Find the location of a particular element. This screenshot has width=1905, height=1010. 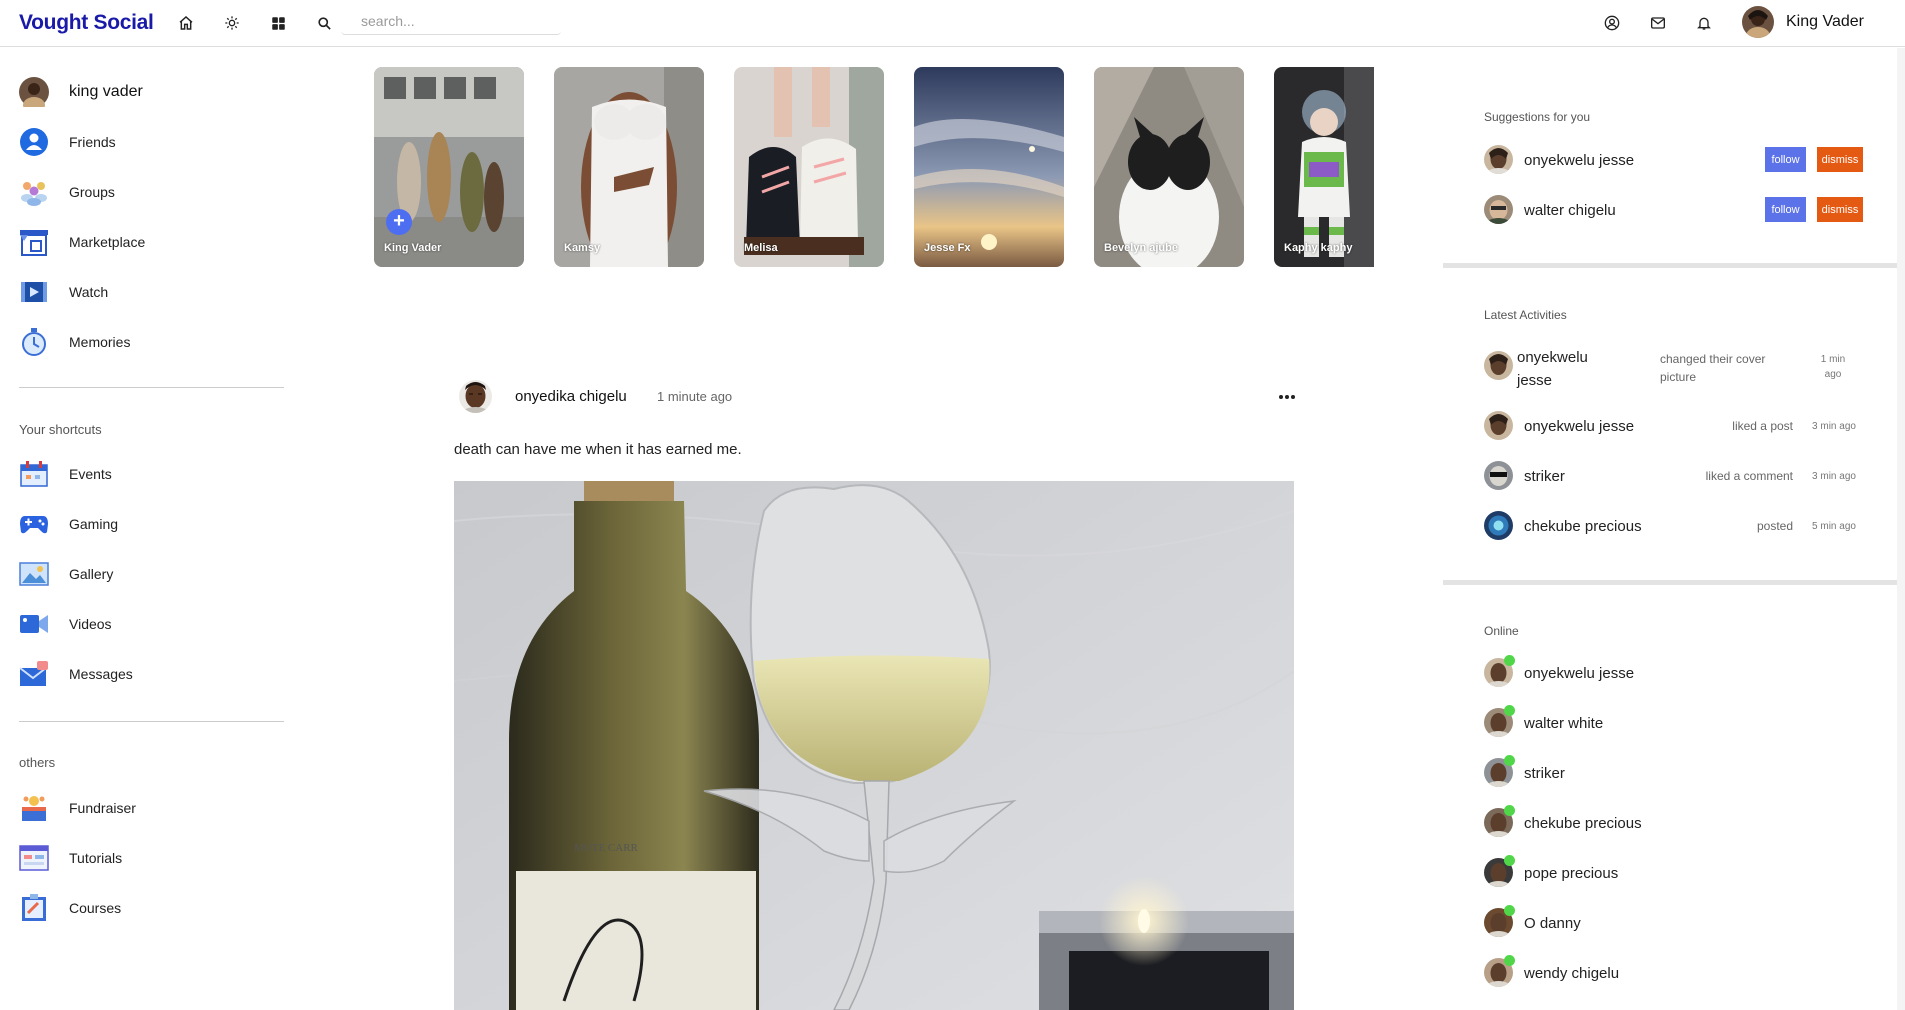

sidebar-item-friends: Friends is located at coordinates (67, 142).